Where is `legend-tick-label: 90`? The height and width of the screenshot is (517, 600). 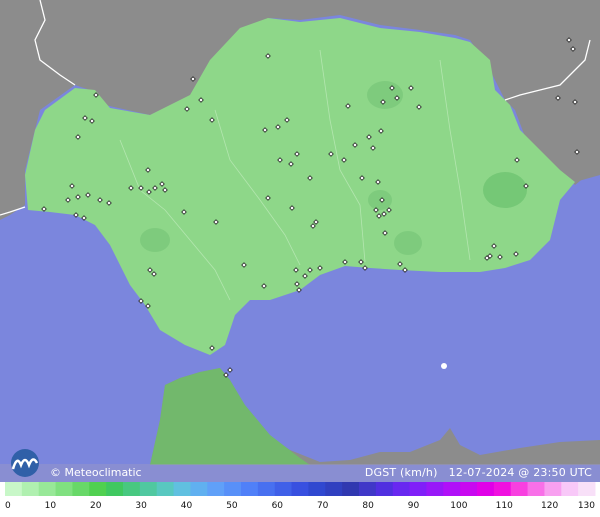 legend-tick-label: 90 is located at coordinates (414, 506).